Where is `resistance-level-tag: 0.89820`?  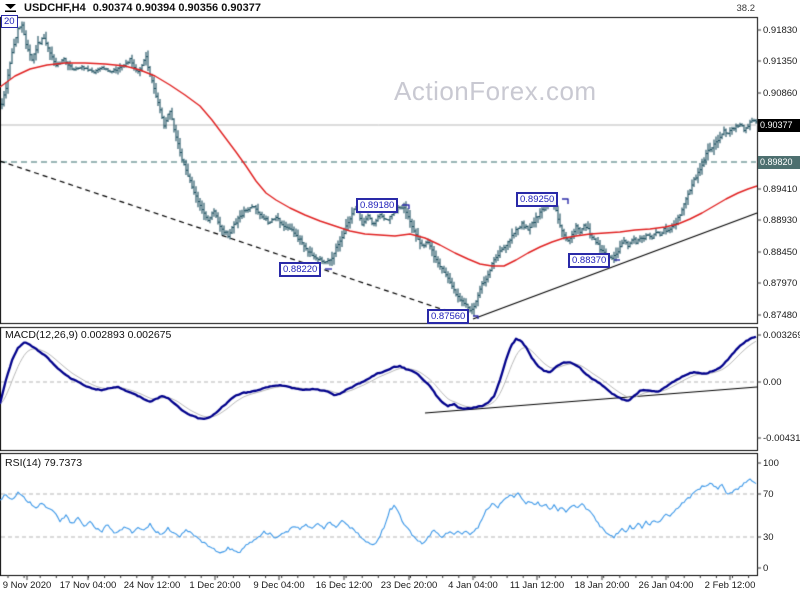
resistance-level-tag: 0.89820 is located at coordinates (779, 162).